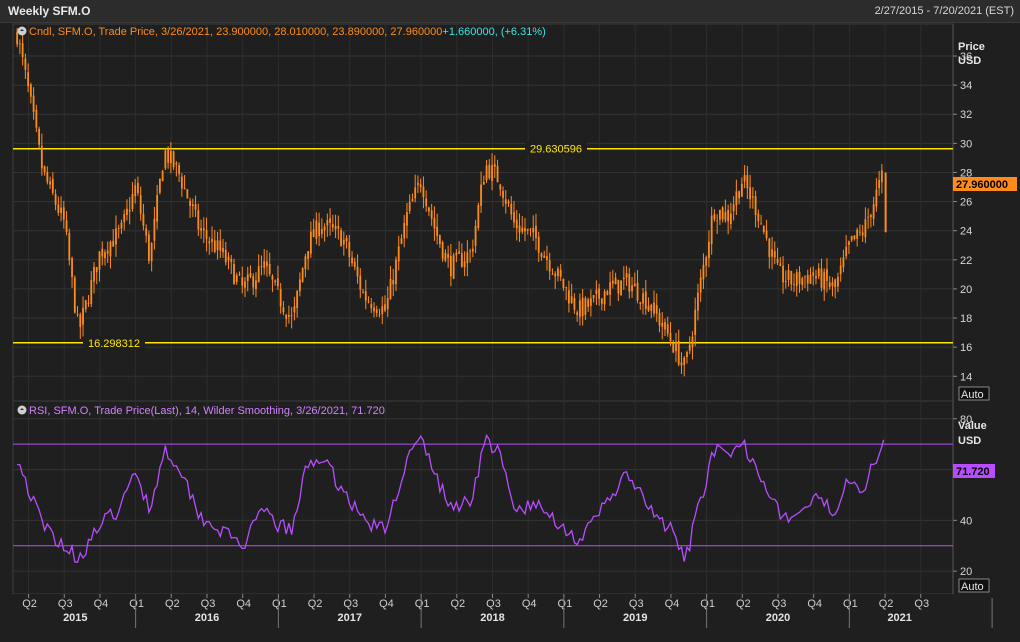  Describe the element at coordinates (970, 496) in the screenshot. I see `rsi-axis: Value USD 20406080` at that location.